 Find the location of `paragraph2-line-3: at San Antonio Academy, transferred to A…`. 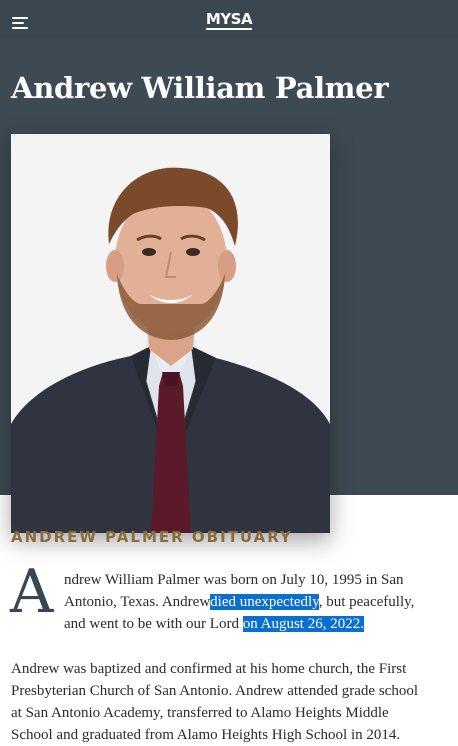

paragraph2-line-3: at San Antonio Academy, transferred to A… is located at coordinates (200, 713).